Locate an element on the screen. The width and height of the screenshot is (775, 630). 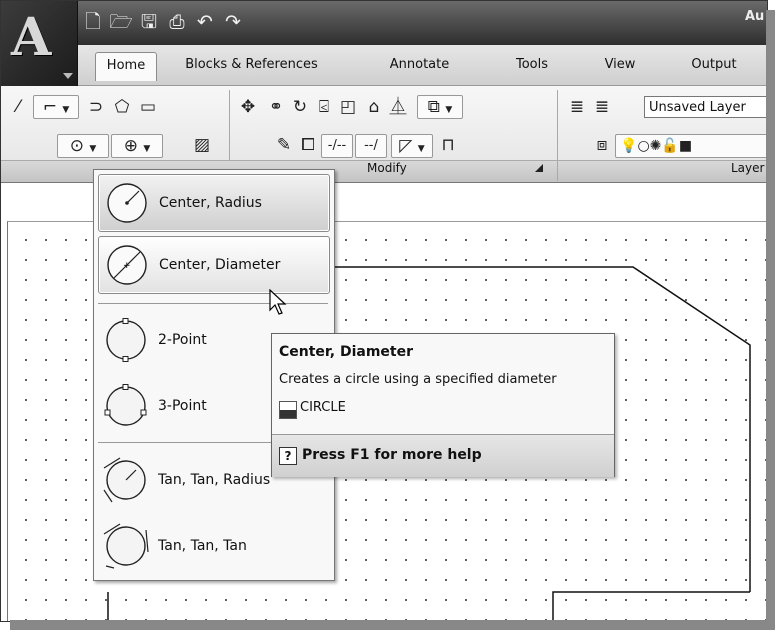
ellipse-dropdown-button: ⊕ ▼ is located at coordinates (137, 146).